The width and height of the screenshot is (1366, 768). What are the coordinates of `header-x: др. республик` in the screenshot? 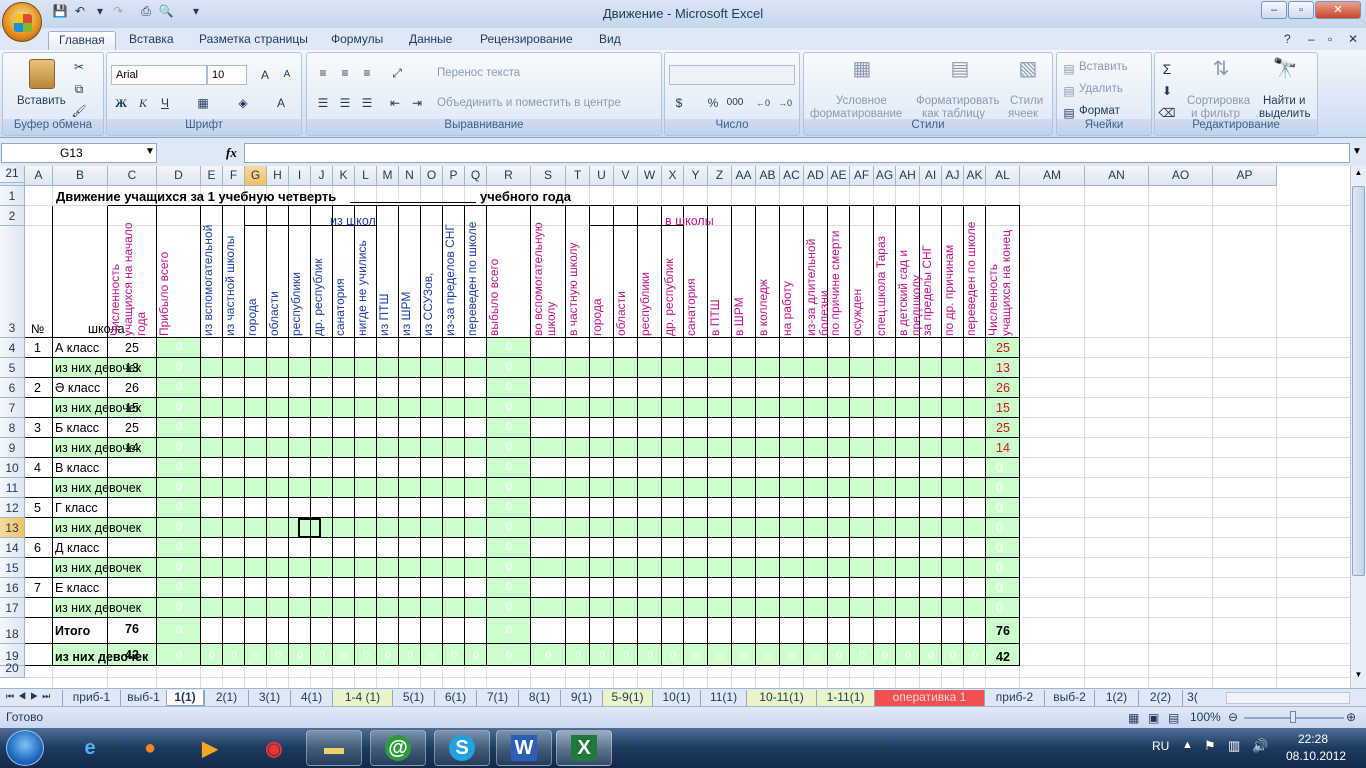 It's located at (672, 282).